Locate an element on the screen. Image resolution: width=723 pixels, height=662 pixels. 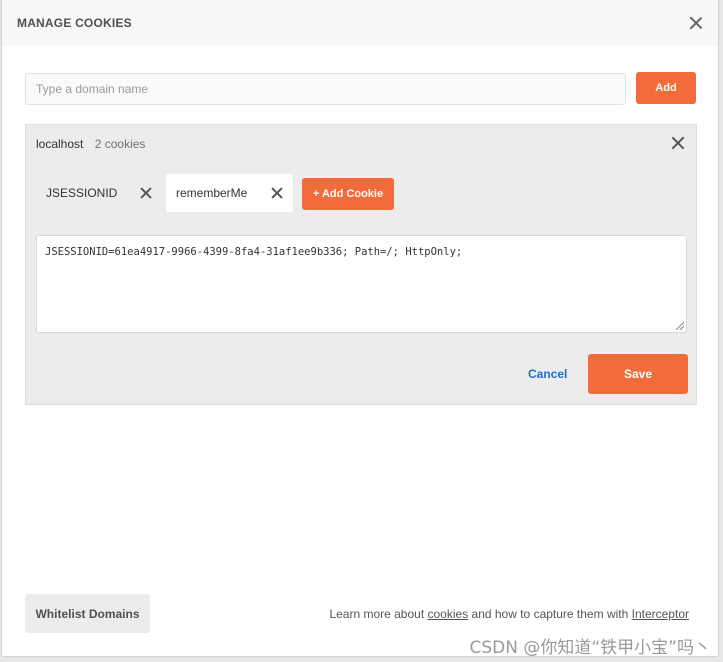
domain-search-input is located at coordinates (325, 88).